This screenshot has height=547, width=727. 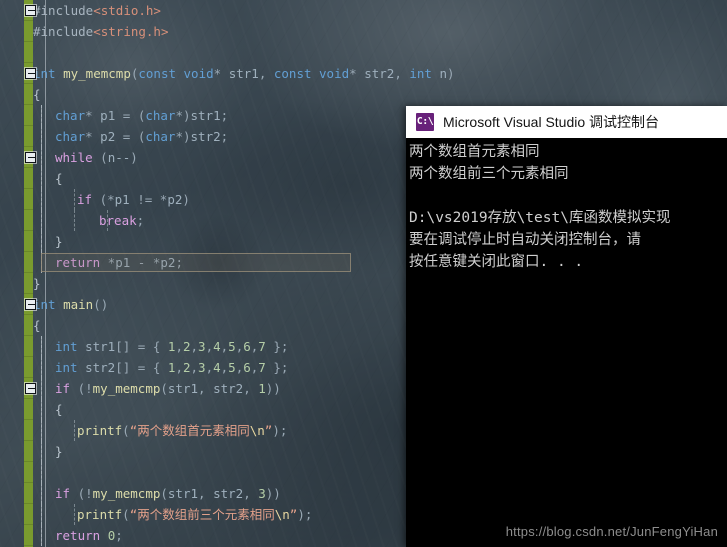 What do you see at coordinates (311, 73) in the screenshot?
I see `code-token: const void` at bounding box center [311, 73].